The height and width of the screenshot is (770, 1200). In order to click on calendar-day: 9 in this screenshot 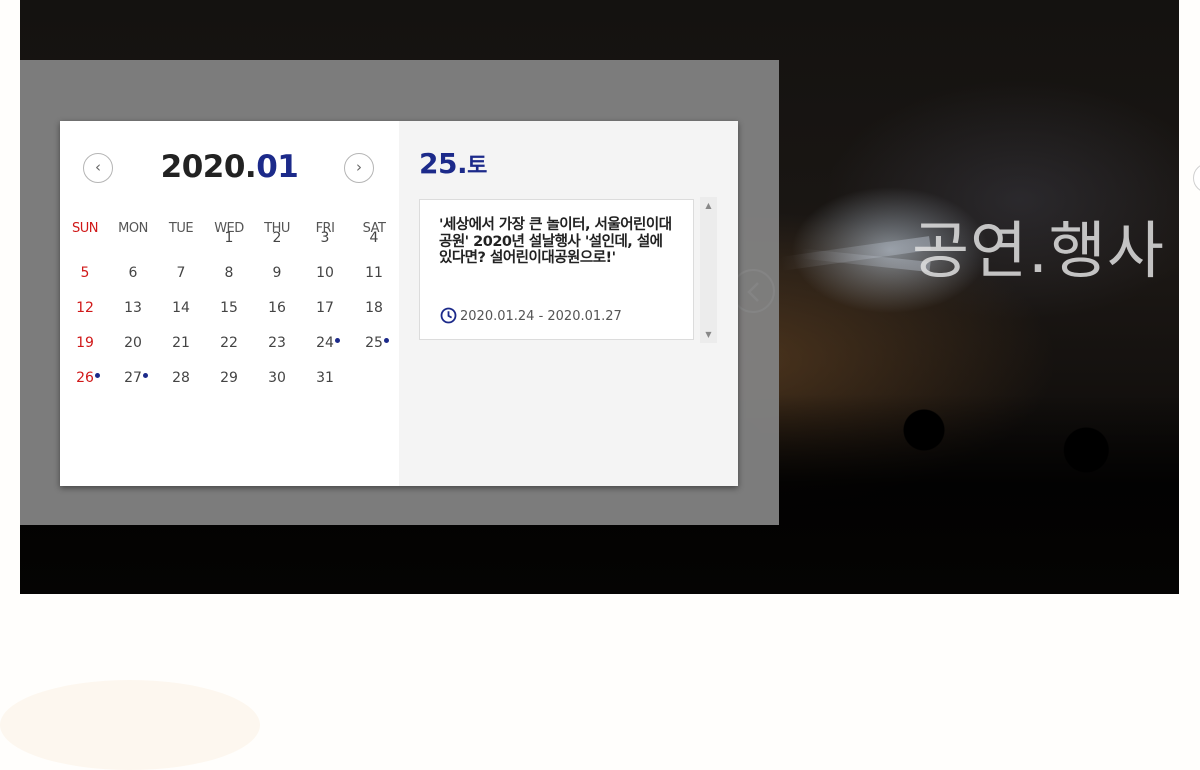, I will do `click(277, 273)`.